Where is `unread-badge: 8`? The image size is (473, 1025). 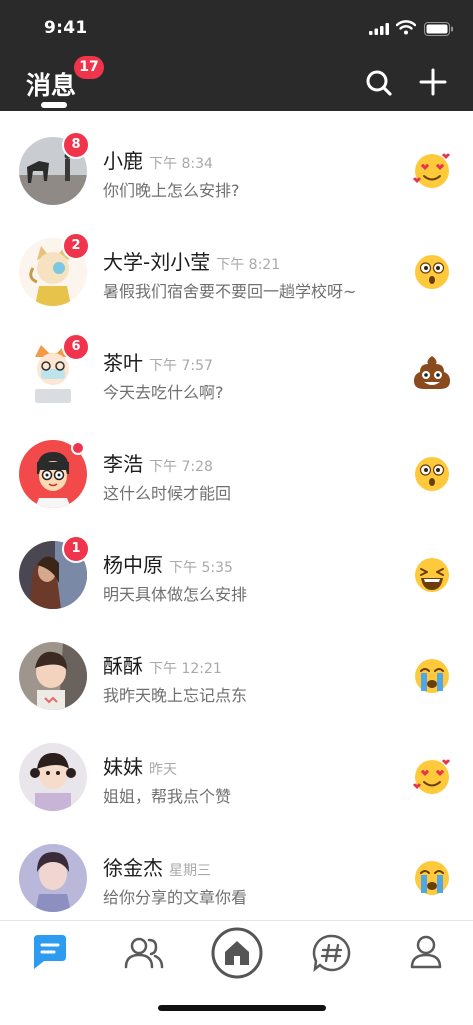
unread-badge: 8 is located at coordinates (76, 145).